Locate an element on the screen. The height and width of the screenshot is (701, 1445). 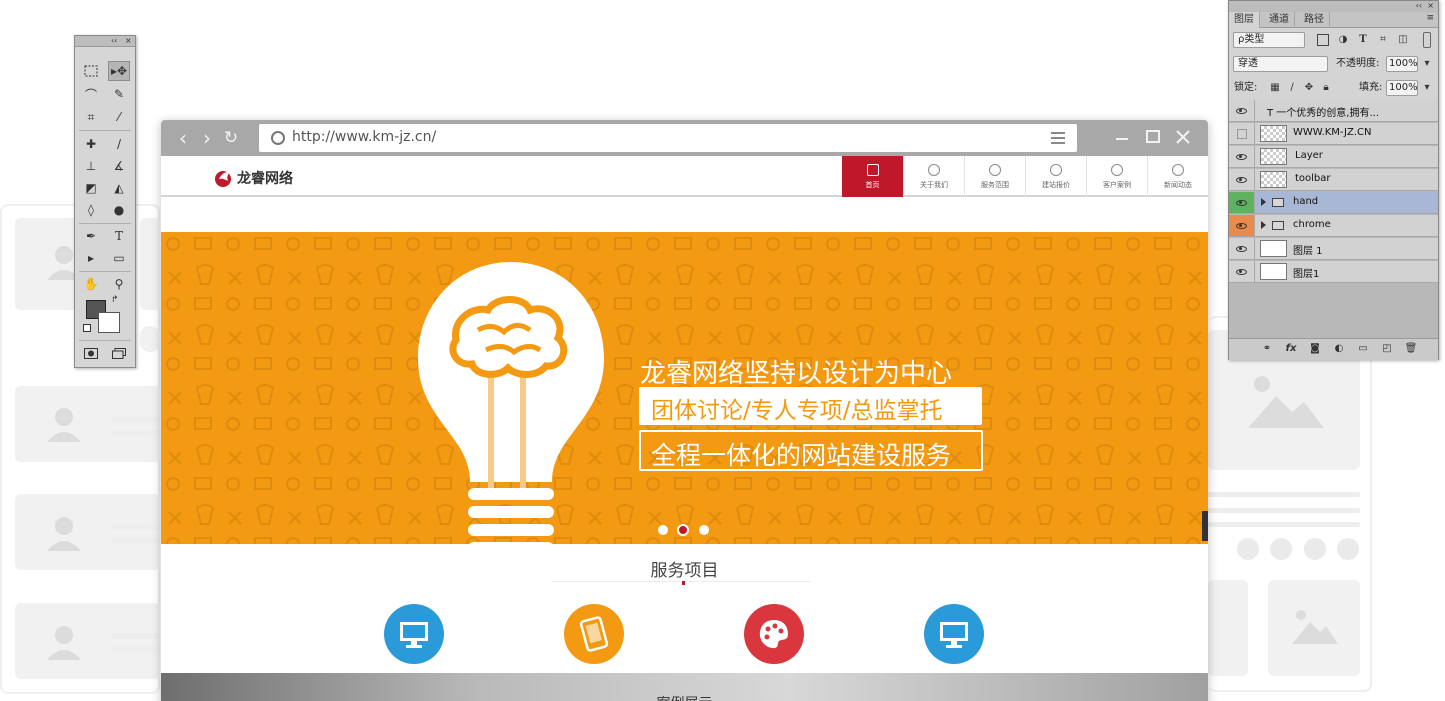
add-mask-icon: ◙ is located at coordinates (1315, 349).